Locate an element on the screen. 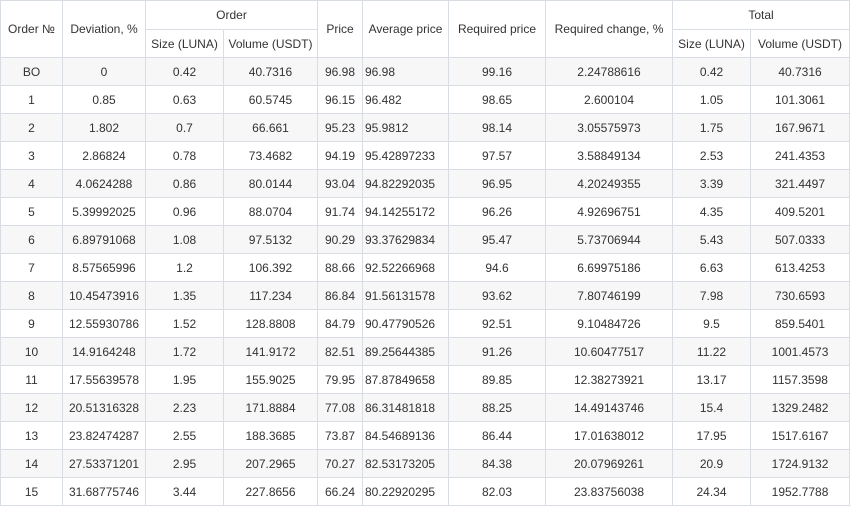  cell-deviation: 10.45473916 is located at coordinates (104, 295).